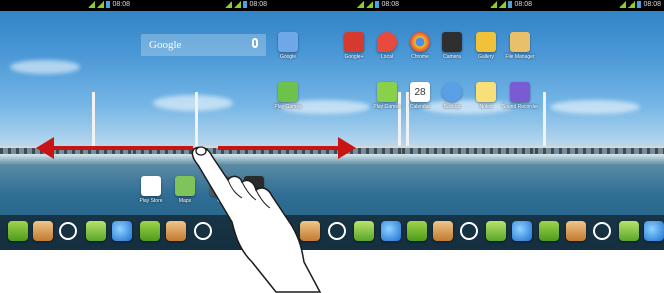 This screenshot has width=664, height=293. Describe the element at coordinates (288, 57) in the screenshot. I see `app-label: Google` at that location.